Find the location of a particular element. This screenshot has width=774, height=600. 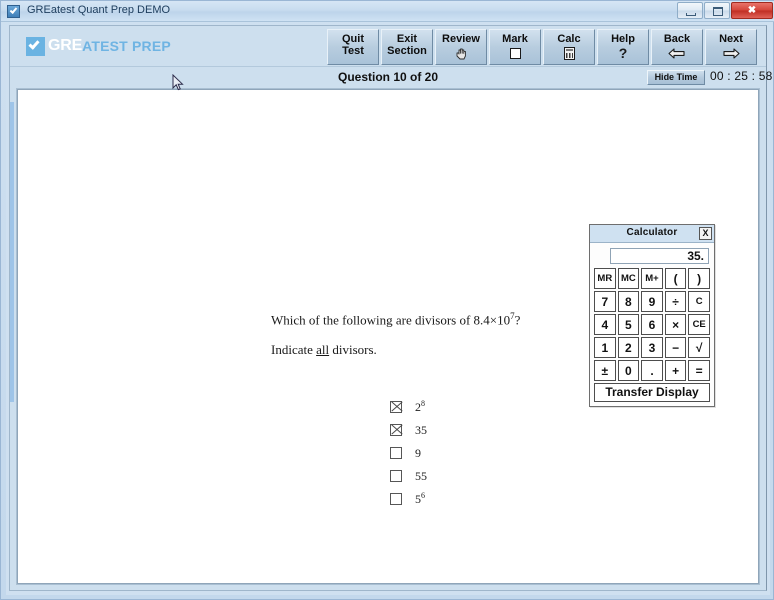

question-bar: Question 10 of 20 Hide Time 00 : 25 : 58 is located at coordinates (391, 77).